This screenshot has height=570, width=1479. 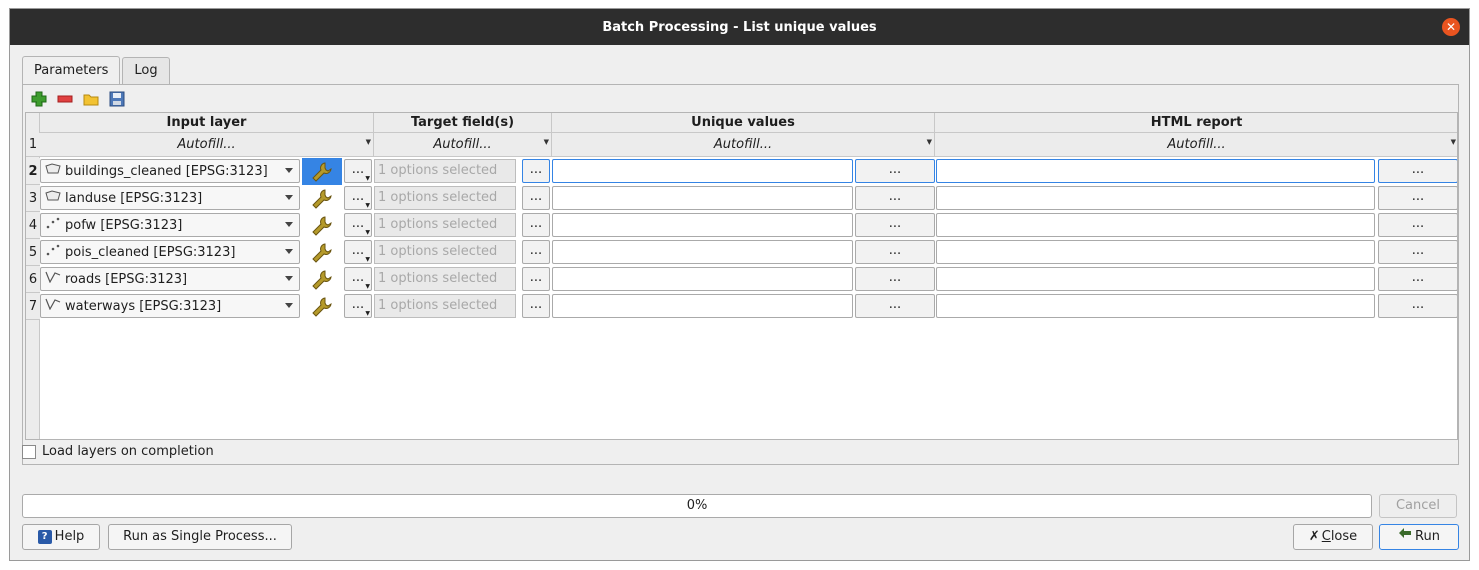 I want to click on input-layer-combo: buildings_cleaned [EPSG:3123], so click(x=170, y=171).